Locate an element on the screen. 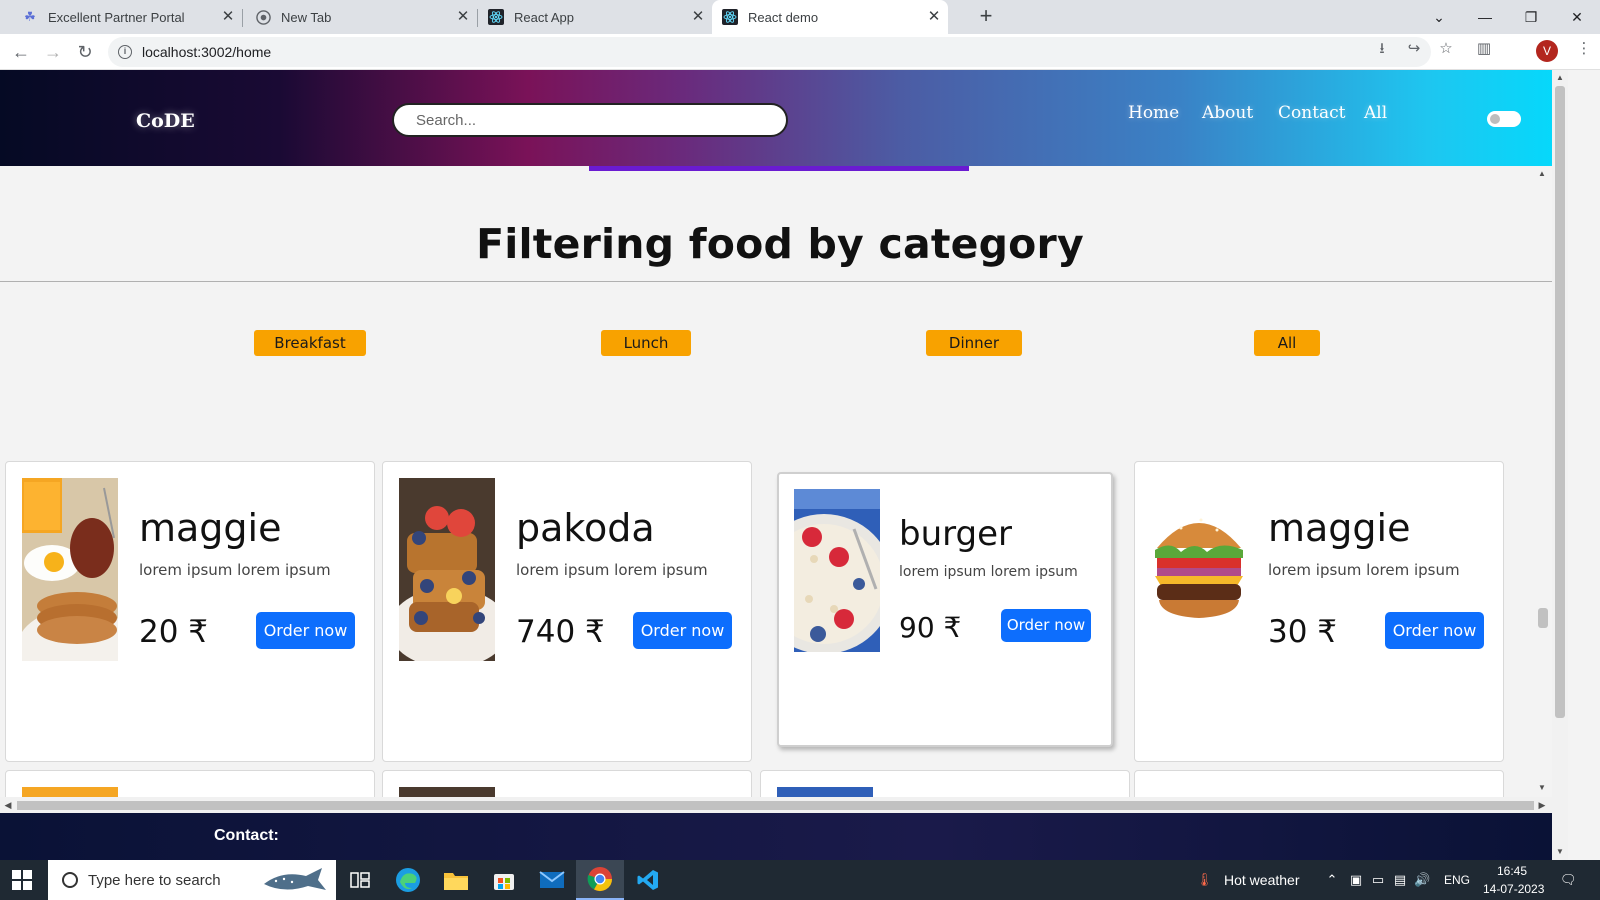 The height and width of the screenshot is (900, 1600). chrome-taskbar-icon is located at coordinates (600, 880).